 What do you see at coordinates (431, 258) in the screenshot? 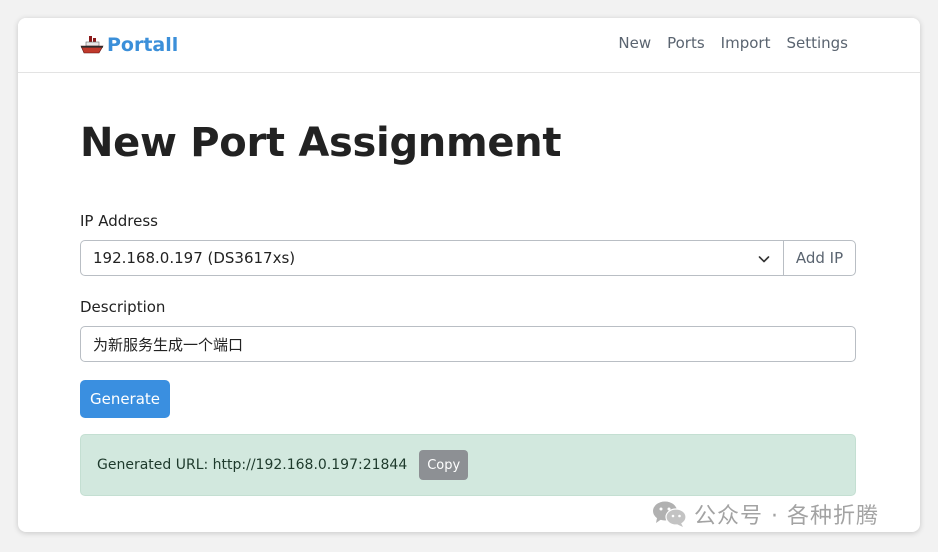
I see `ip-address-select: 192.168.0.197 (DS3617xs)` at bounding box center [431, 258].